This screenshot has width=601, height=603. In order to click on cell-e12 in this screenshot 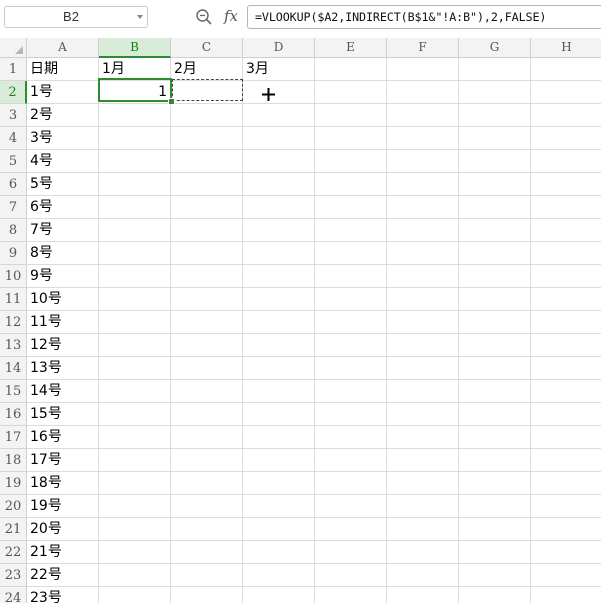, I will do `click(351, 322)`.